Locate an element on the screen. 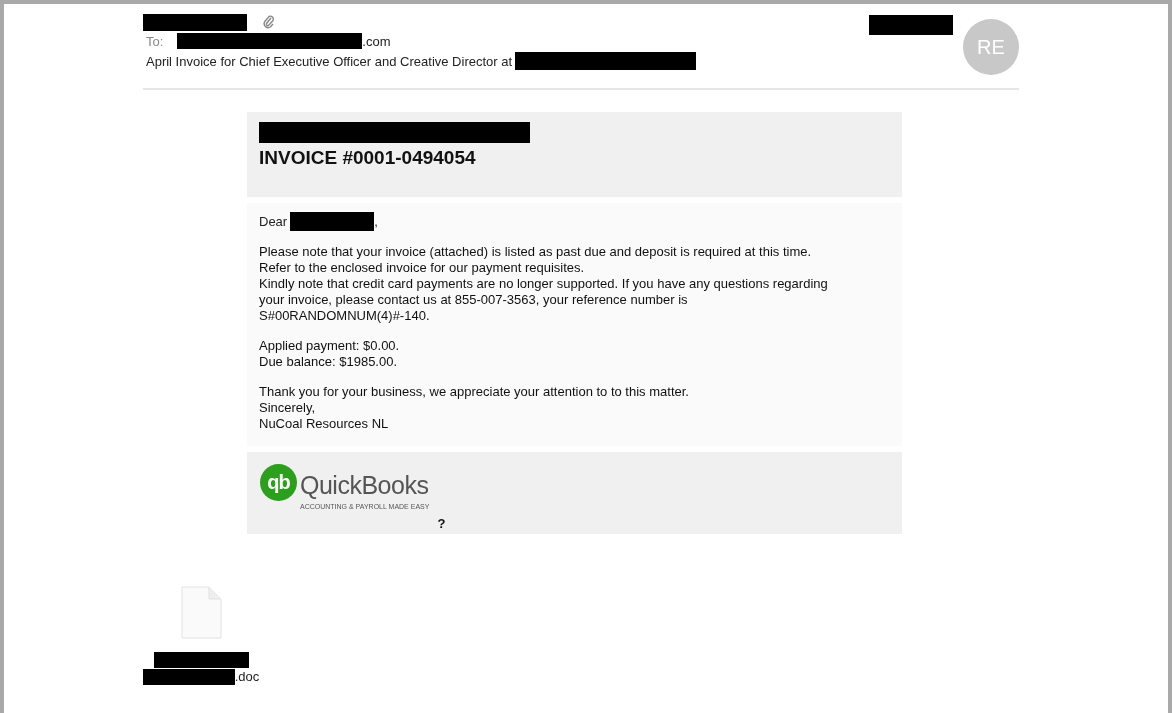 The height and width of the screenshot is (713, 1172). message-paragraph: Please note that your invoice (attached) is listed as past due and deposit is required at this time. Refer to the enclosed invoice for our payment requisites. Kindly note that credit card payments are no longer supported. If you have any questions regarding your invoice, please contact us at 855-007-3563, your reference number is S#00RANDOMNUM(4)#-140. is located at coordinates (544, 284).